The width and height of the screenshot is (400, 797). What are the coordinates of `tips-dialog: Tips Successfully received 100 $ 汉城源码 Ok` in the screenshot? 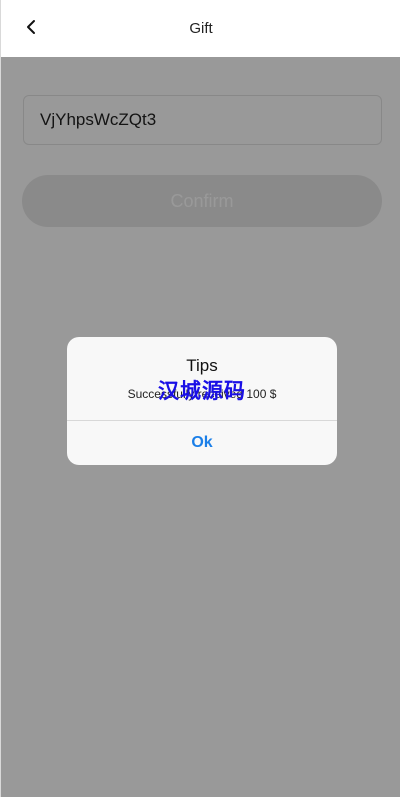 It's located at (202, 401).